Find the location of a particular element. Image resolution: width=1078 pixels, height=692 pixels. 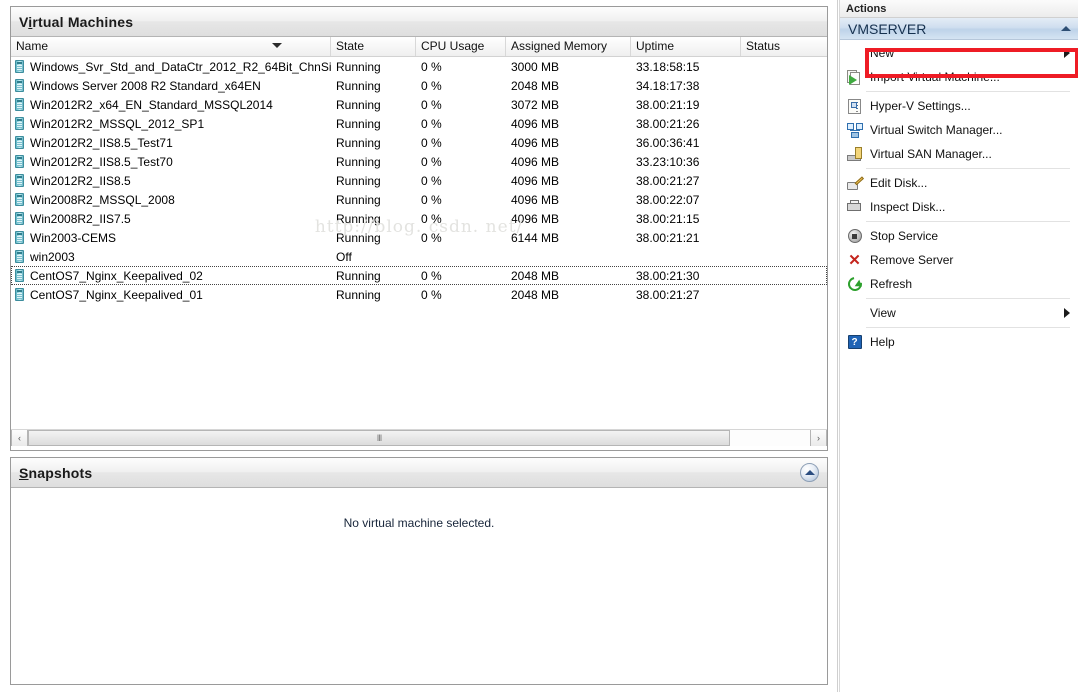

vm-name-label: Win2012R2_IIS8.5_Test71 is located at coordinates (101, 142).